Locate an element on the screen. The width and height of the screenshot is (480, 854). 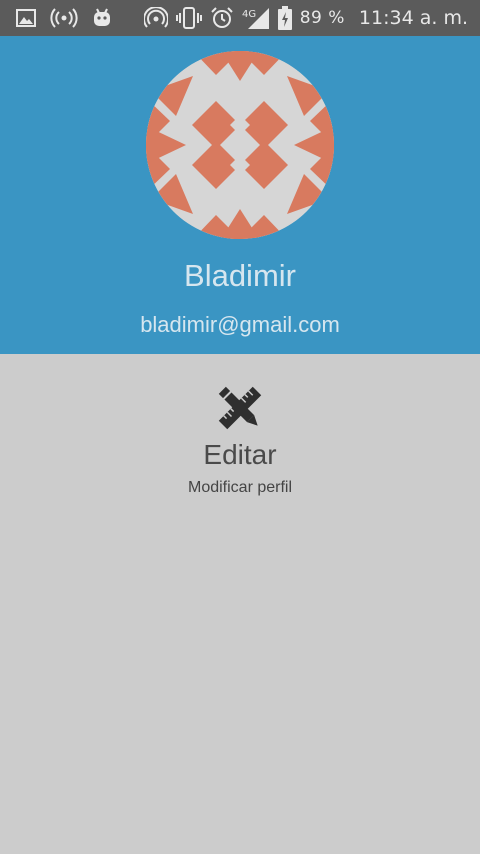
battery-charging-icon is located at coordinates (284, 18).